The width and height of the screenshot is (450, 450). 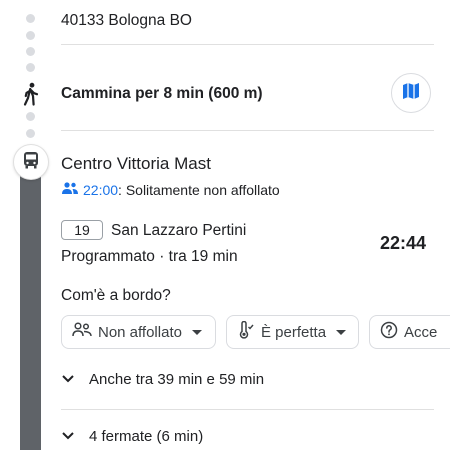 What do you see at coordinates (179, 230) in the screenshot?
I see `route-destination: San Lazzaro Pertini` at bounding box center [179, 230].